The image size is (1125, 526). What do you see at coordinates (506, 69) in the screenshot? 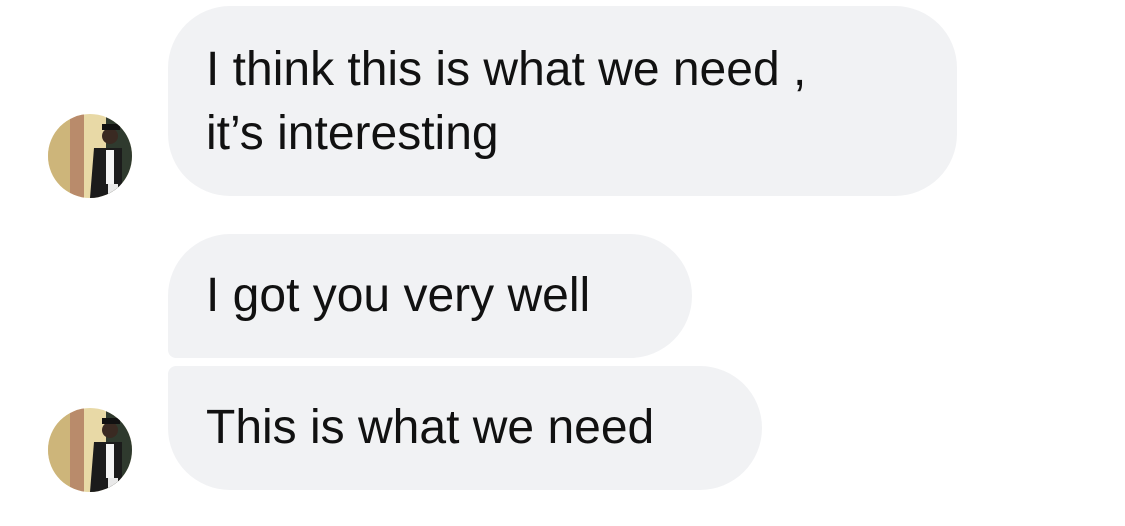
I see `message-text-line: I think this is what we need ,` at bounding box center [506, 69].